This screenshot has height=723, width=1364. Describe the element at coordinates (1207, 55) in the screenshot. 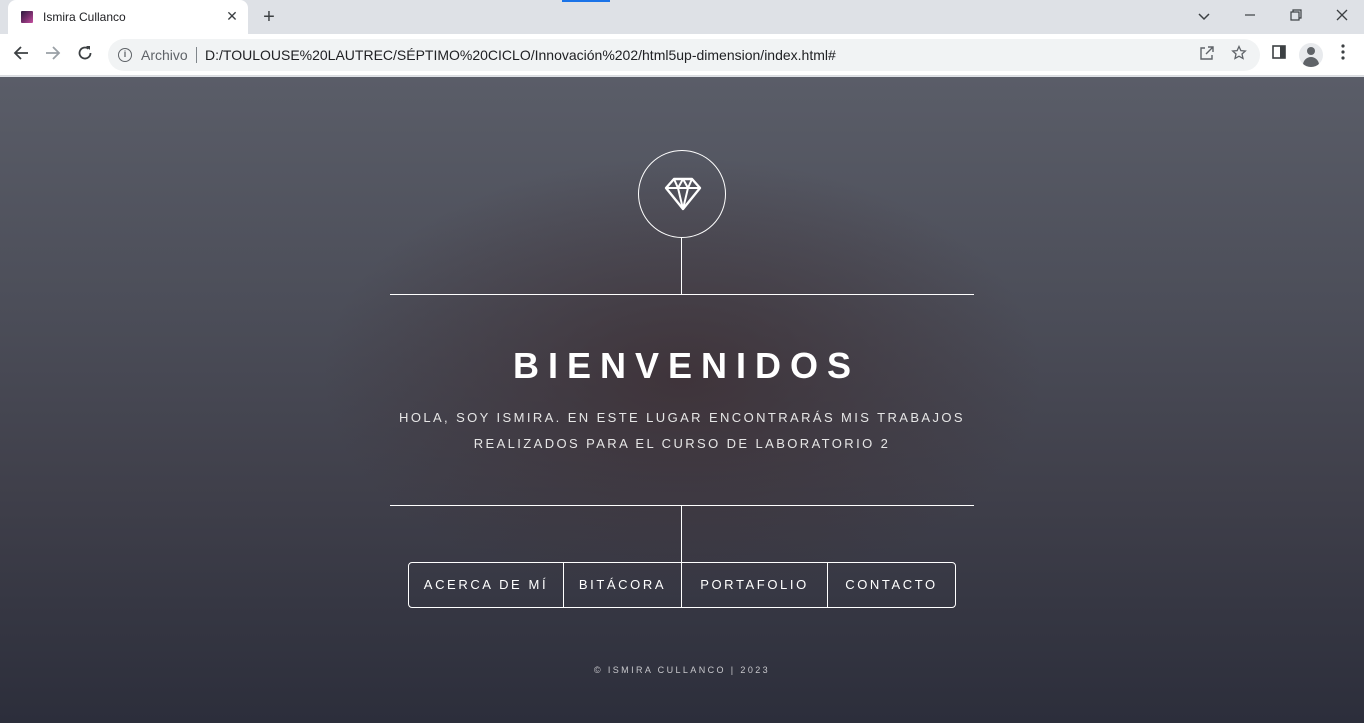

I see `share-icon` at that location.